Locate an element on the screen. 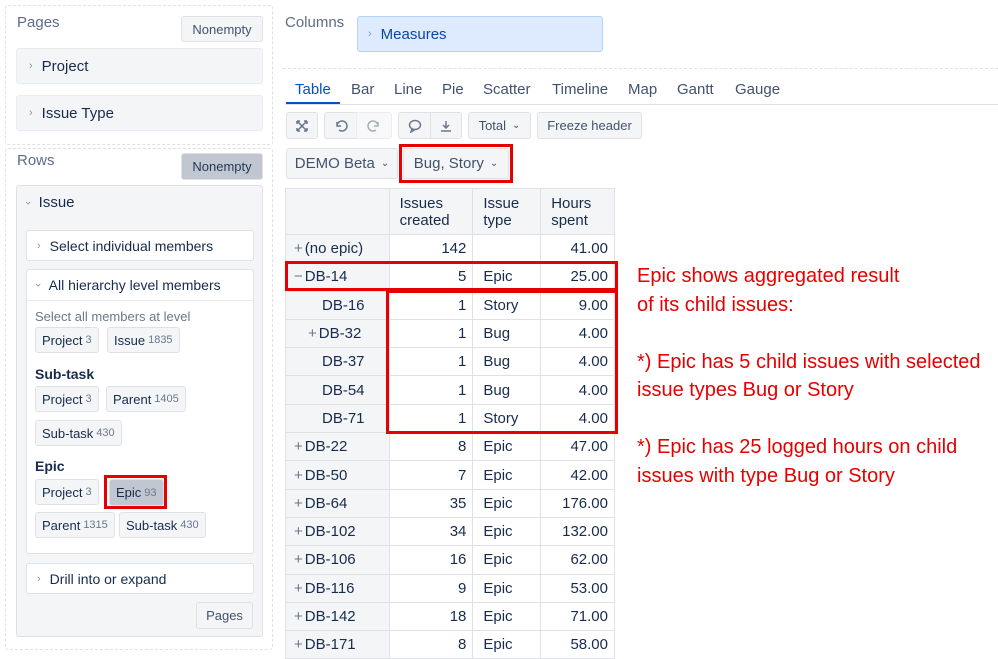  pages-nonempty-button: Nonempty is located at coordinates (222, 29).